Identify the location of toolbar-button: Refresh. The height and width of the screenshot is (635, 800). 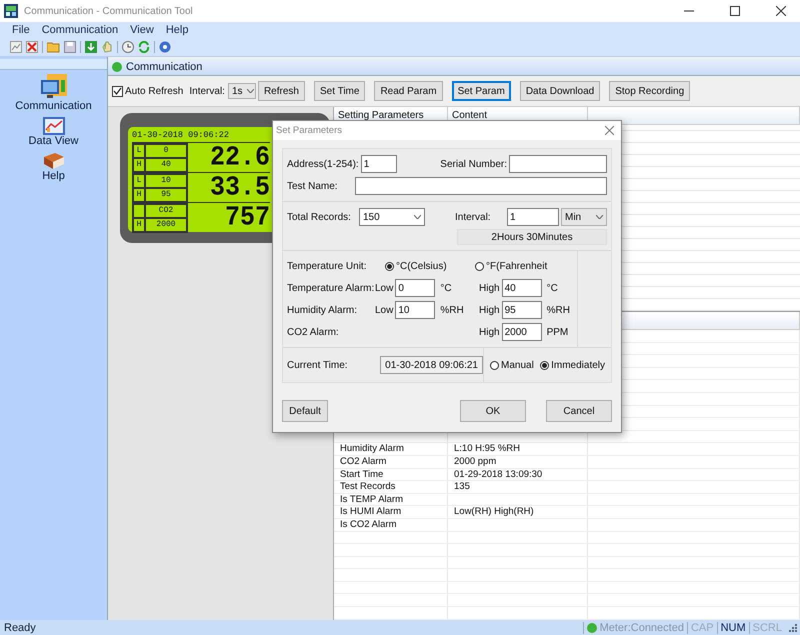
(281, 91).